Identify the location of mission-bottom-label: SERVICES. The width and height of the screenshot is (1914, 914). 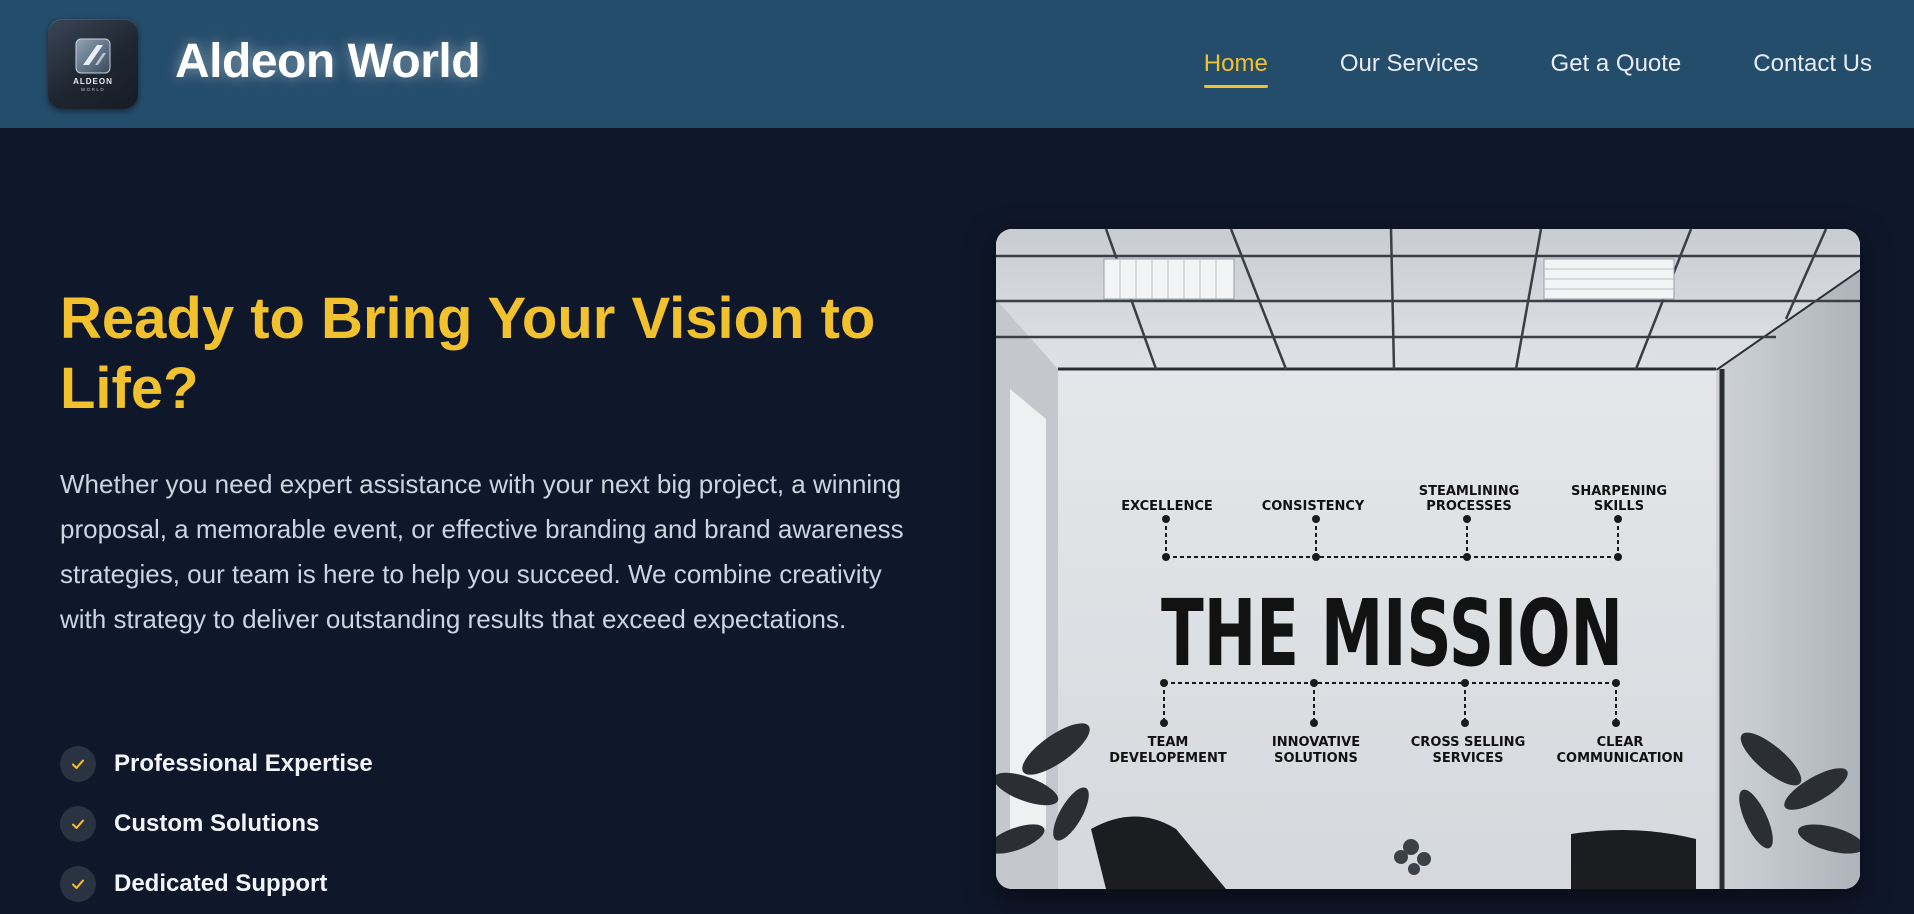
(1468, 758).